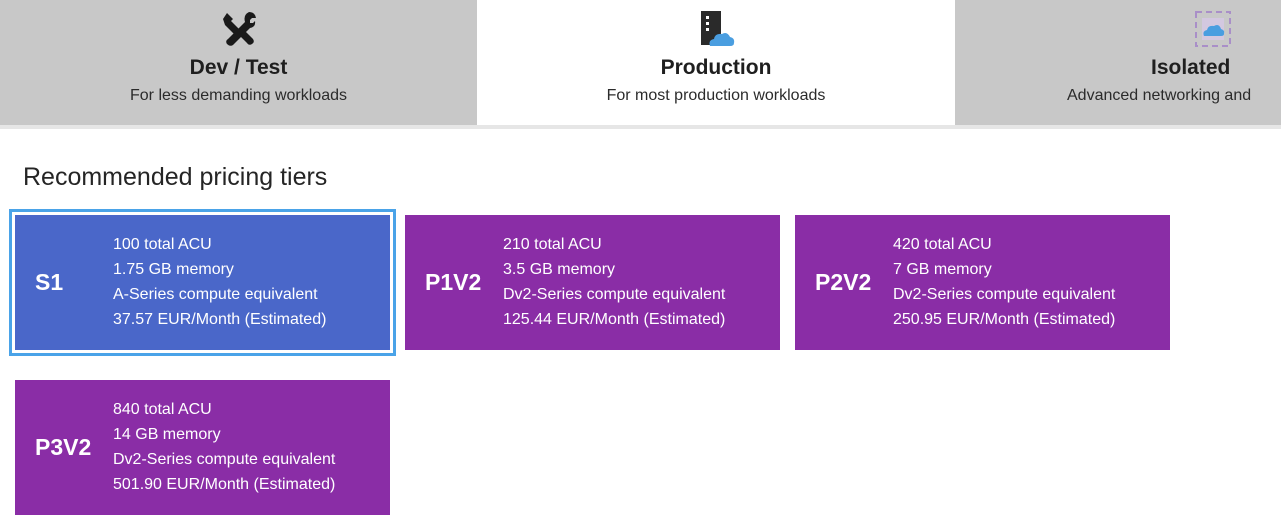  I want to click on tier-memory: 7 GB memory, so click(942, 269).